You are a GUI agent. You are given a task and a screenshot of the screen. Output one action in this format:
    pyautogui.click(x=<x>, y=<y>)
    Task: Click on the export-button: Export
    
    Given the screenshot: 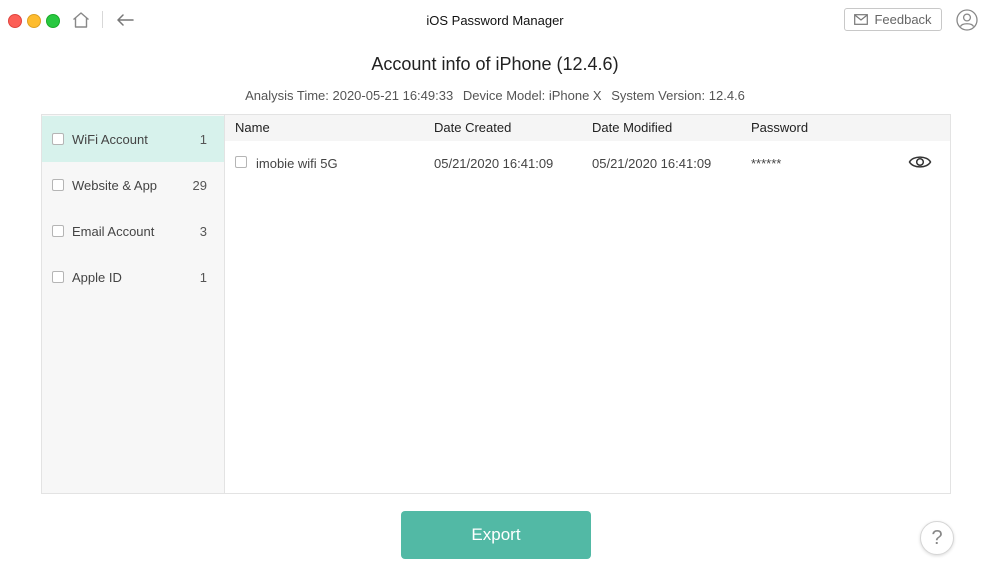 What is the action you would take?
    pyautogui.click(x=496, y=535)
    